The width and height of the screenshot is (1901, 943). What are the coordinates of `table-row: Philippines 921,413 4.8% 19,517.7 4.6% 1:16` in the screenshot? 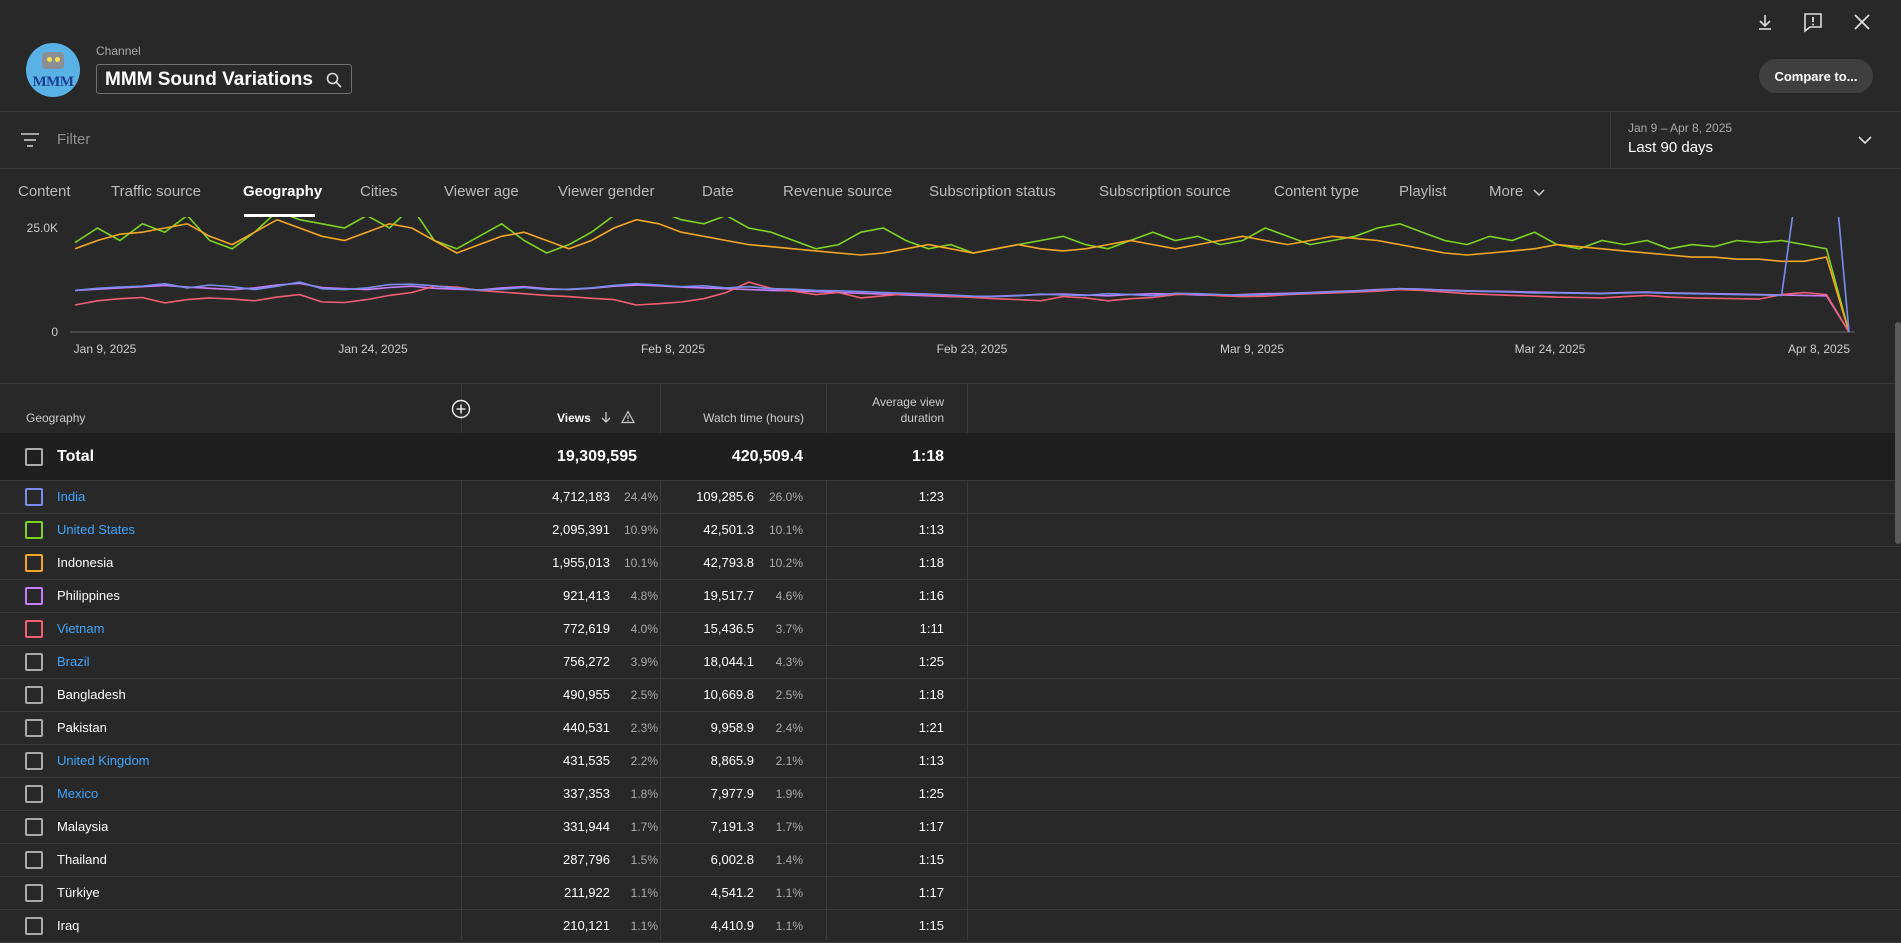 It's located at (950, 596).